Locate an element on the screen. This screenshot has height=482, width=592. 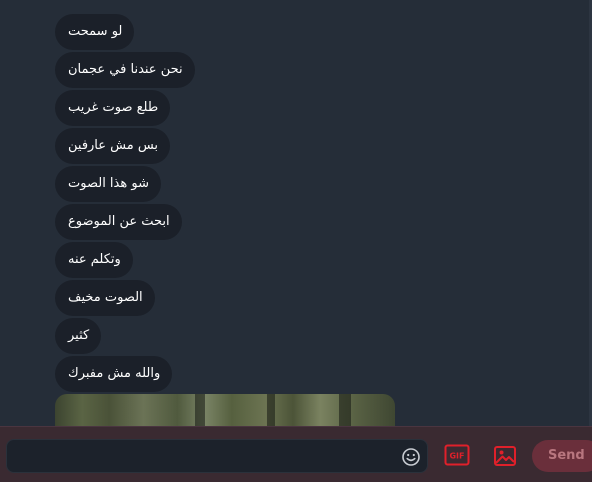
message-input-box is located at coordinates (217, 456).